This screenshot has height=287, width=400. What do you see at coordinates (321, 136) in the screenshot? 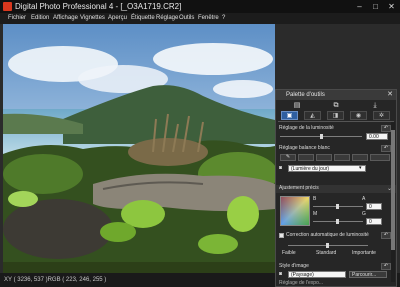
I see `brightness-slider-handle` at bounding box center [321, 136].